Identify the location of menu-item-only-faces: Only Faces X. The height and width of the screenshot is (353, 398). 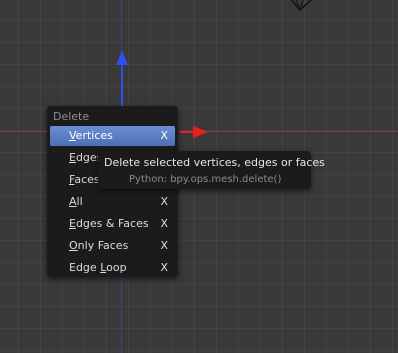
(112, 246).